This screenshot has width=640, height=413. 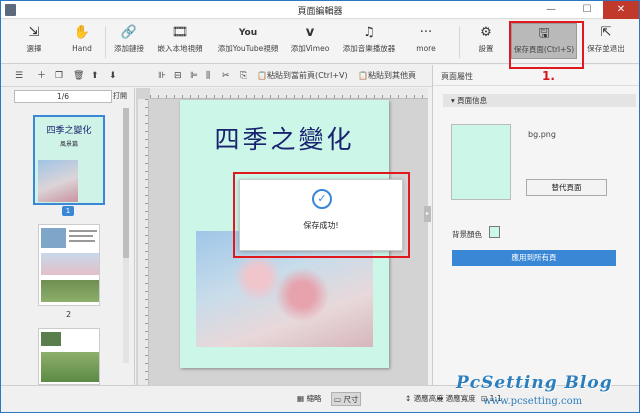 I want to click on add-music-player-button: ♫ 添加音樂播放器, so click(x=369, y=42).